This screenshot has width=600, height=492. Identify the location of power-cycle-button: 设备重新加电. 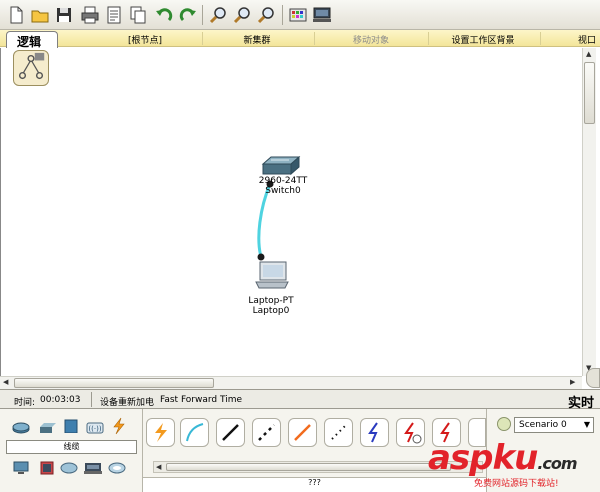
(127, 401).